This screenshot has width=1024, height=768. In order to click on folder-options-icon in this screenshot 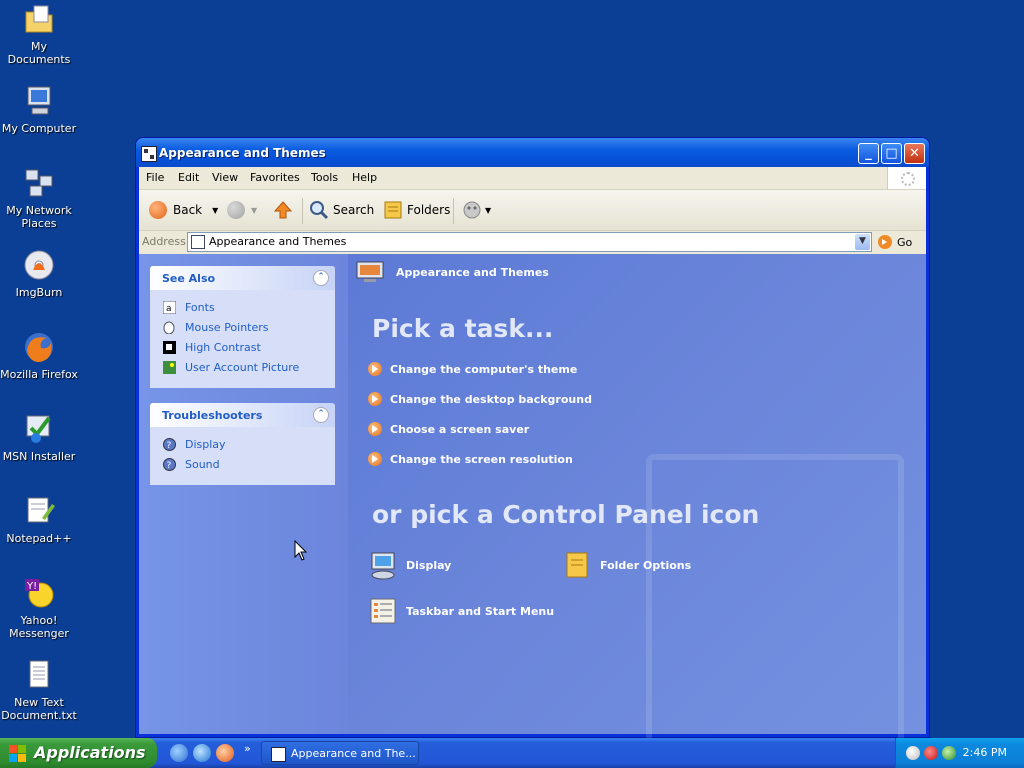, I will do `click(577, 565)`.